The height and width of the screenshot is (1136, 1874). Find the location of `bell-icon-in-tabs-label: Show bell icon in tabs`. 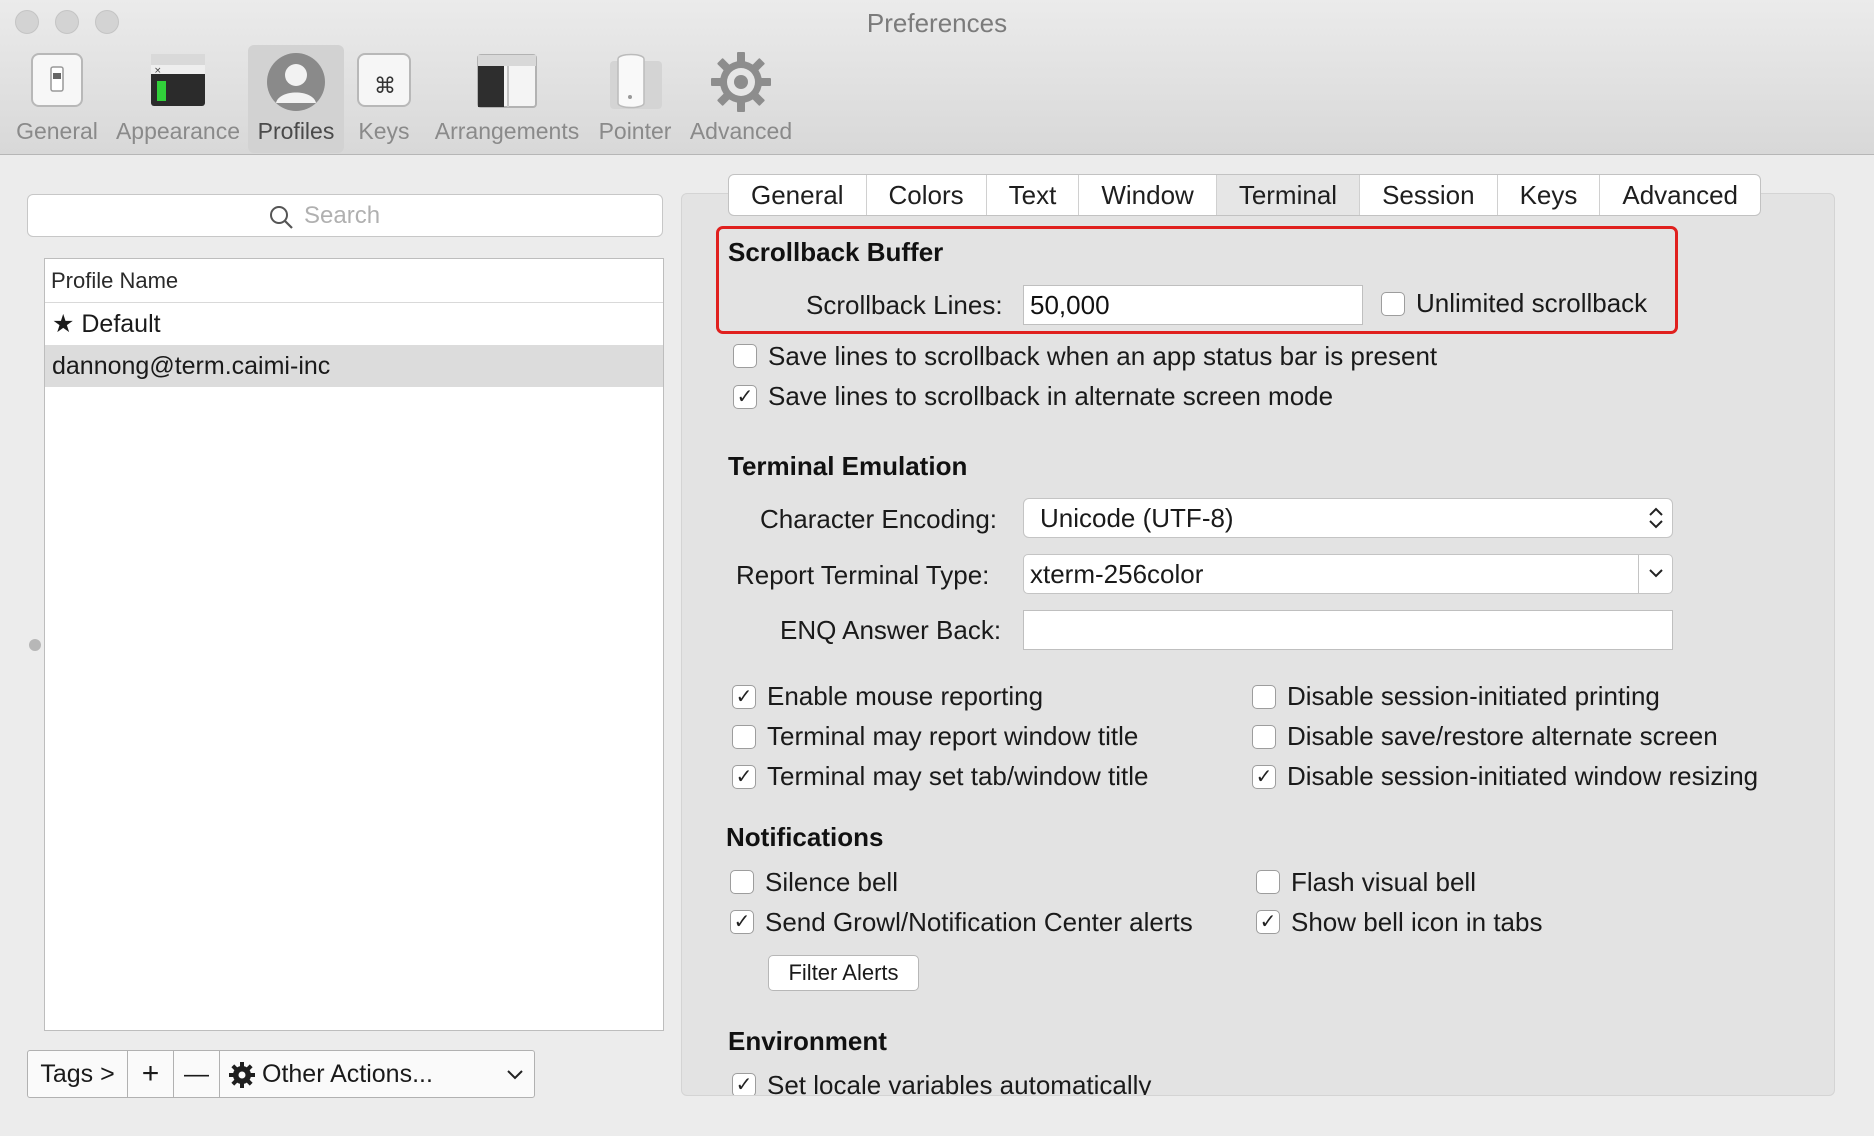

bell-icon-in-tabs-label: Show bell icon in tabs is located at coordinates (1417, 922).